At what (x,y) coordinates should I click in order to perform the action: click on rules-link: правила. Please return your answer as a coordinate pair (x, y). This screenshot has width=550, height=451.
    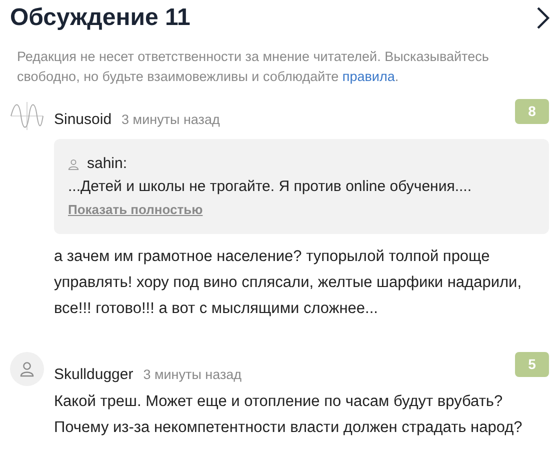
    Looking at the image, I should click on (368, 76).